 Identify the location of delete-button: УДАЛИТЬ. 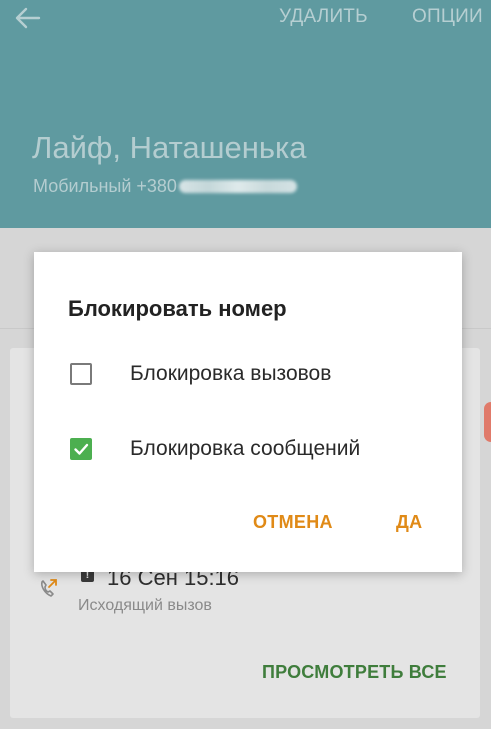
(323, 17).